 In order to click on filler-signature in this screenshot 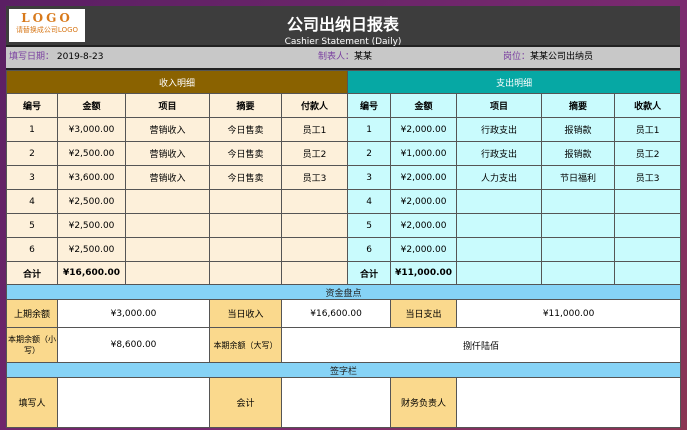, I will do `click(133, 402)`.